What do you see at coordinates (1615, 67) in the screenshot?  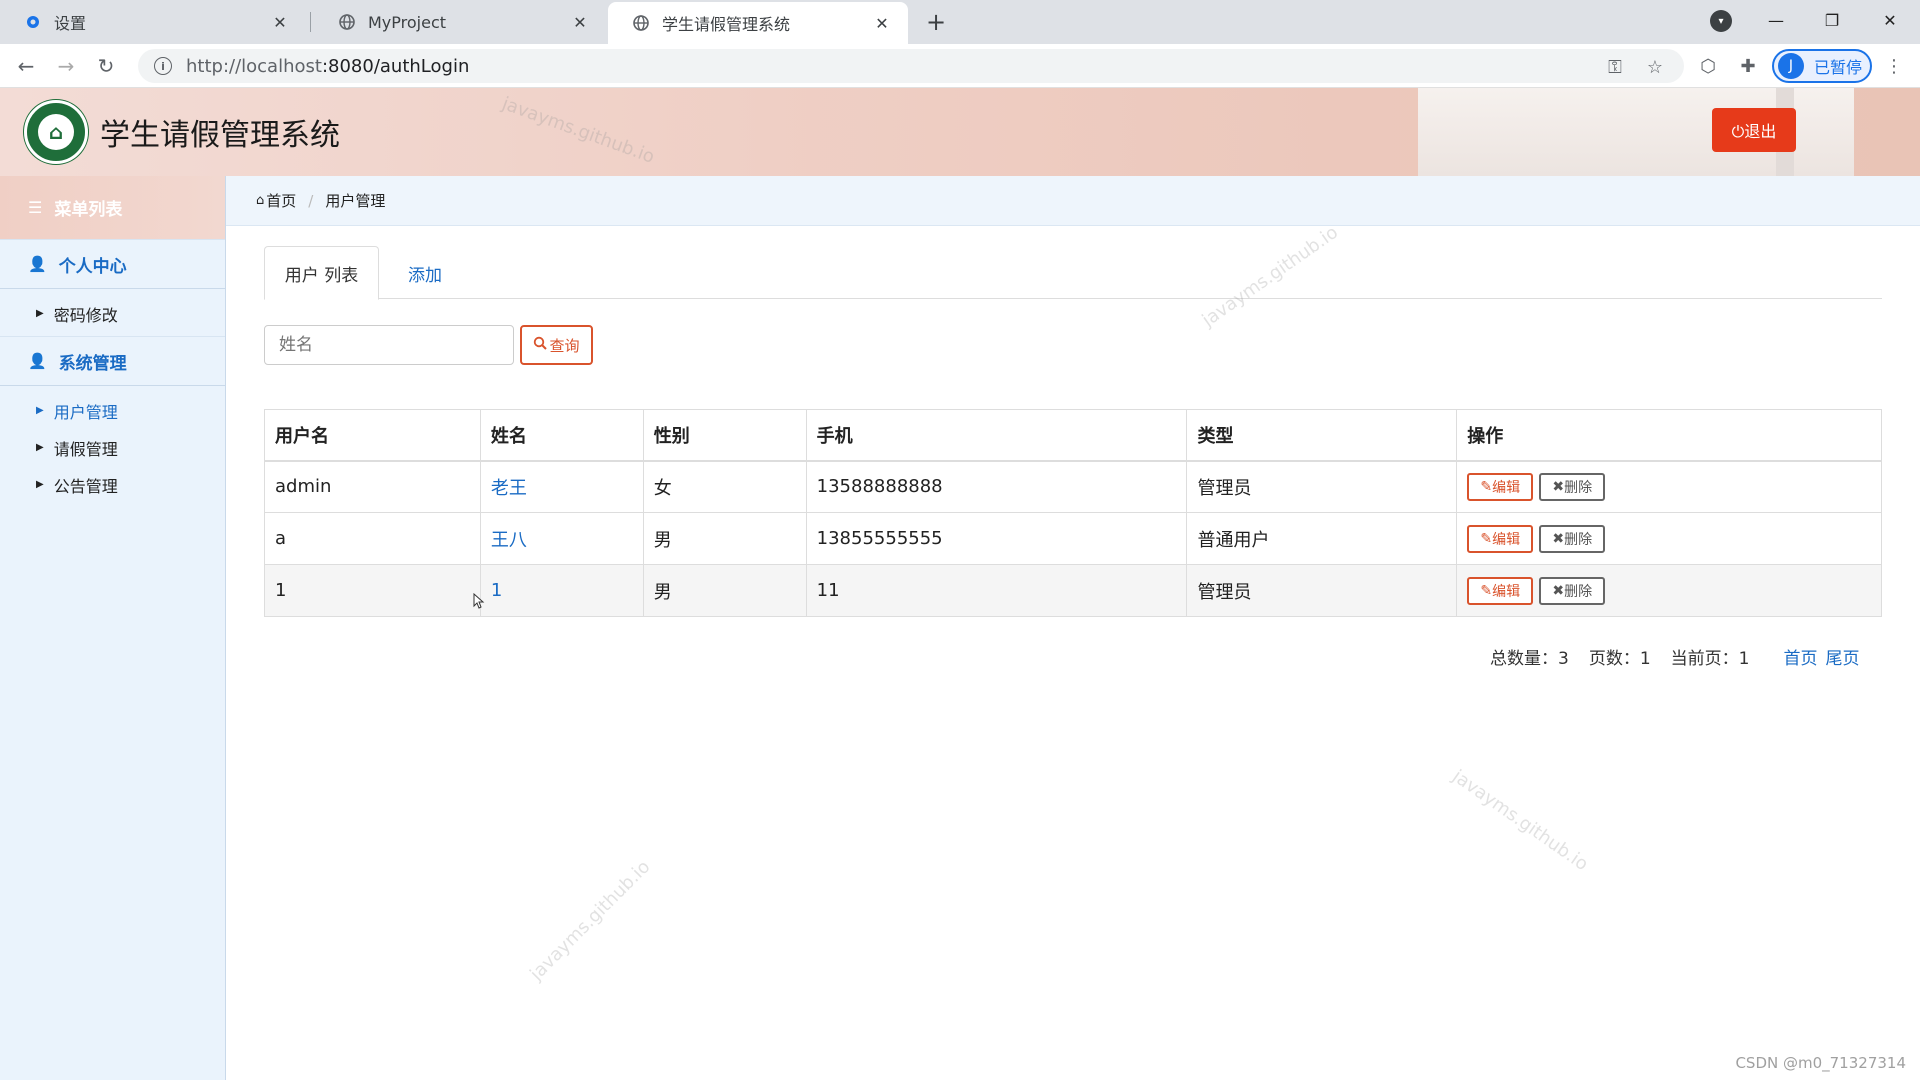 I see `key-icon: ⚿` at bounding box center [1615, 67].